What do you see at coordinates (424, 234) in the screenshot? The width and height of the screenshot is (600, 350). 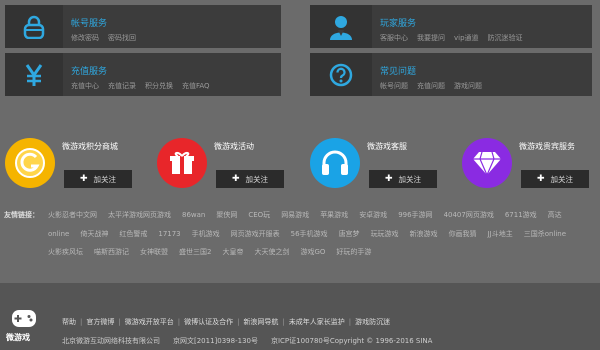 I see `friend-link: 新浪游戏` at bounding box center [424, 234].